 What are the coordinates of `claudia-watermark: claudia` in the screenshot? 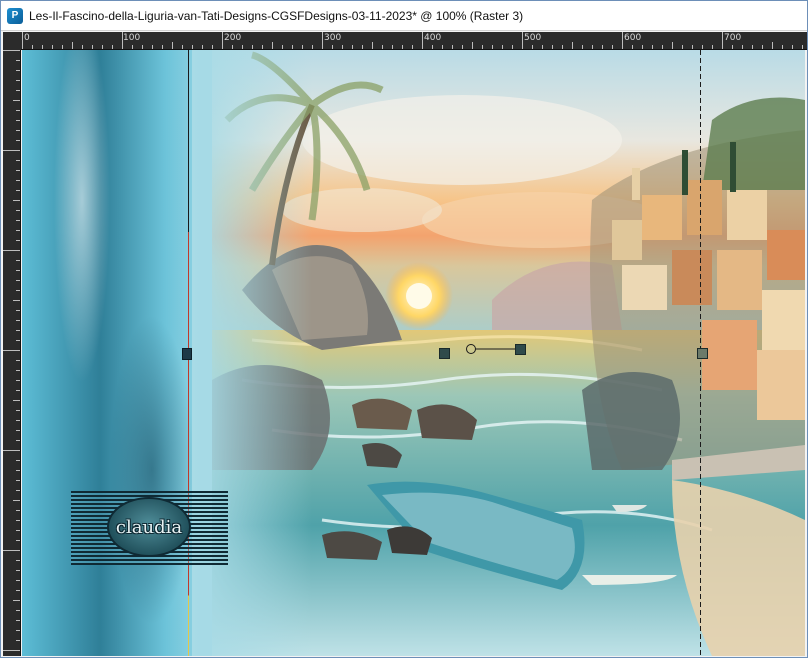 It's located at (149, 528).